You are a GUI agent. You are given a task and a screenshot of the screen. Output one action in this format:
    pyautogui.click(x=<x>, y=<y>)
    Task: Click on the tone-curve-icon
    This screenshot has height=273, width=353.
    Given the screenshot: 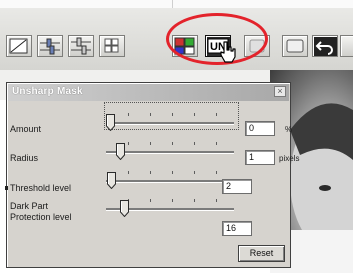 What is the action you would take?
    pyautogui.click(x=18, y=46)
    